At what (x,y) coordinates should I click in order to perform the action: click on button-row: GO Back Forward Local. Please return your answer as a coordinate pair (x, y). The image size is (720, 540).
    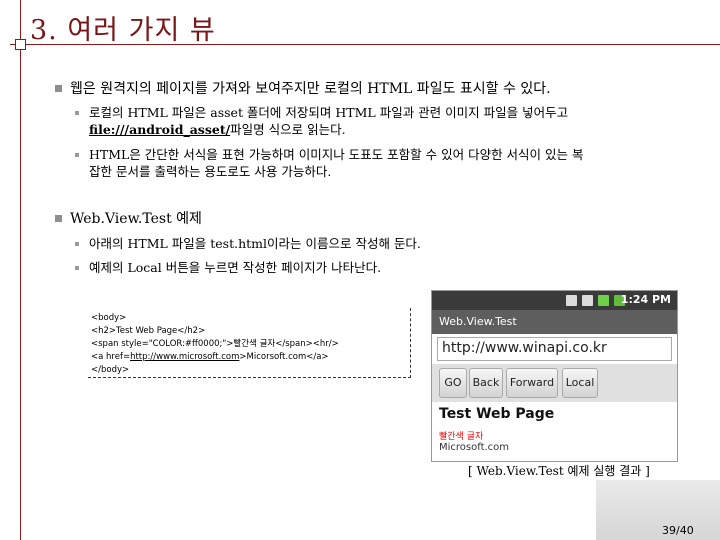
    Looking at the image, I should click on (554, 383).